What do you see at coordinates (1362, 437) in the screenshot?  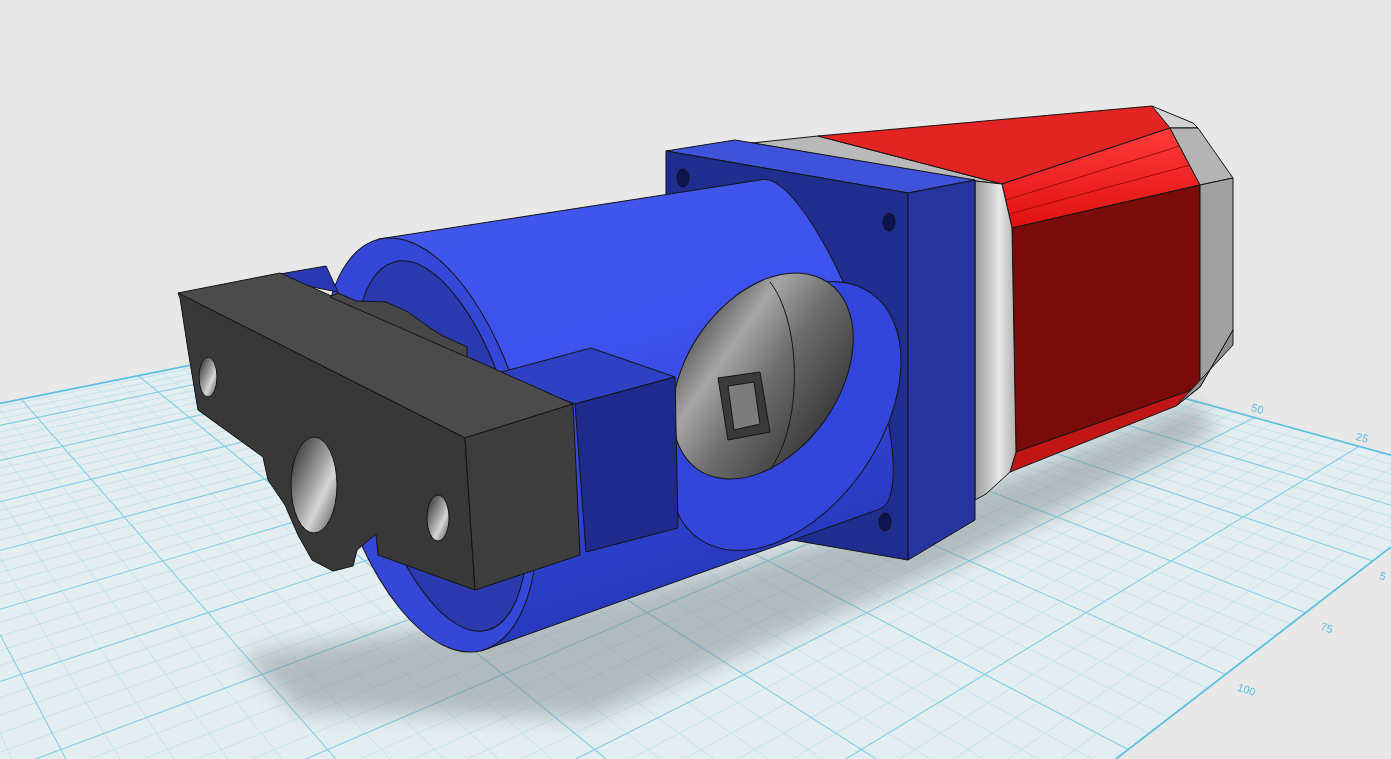 I see `grid-ruler-label: 25` at bounding box center [1362, 437].